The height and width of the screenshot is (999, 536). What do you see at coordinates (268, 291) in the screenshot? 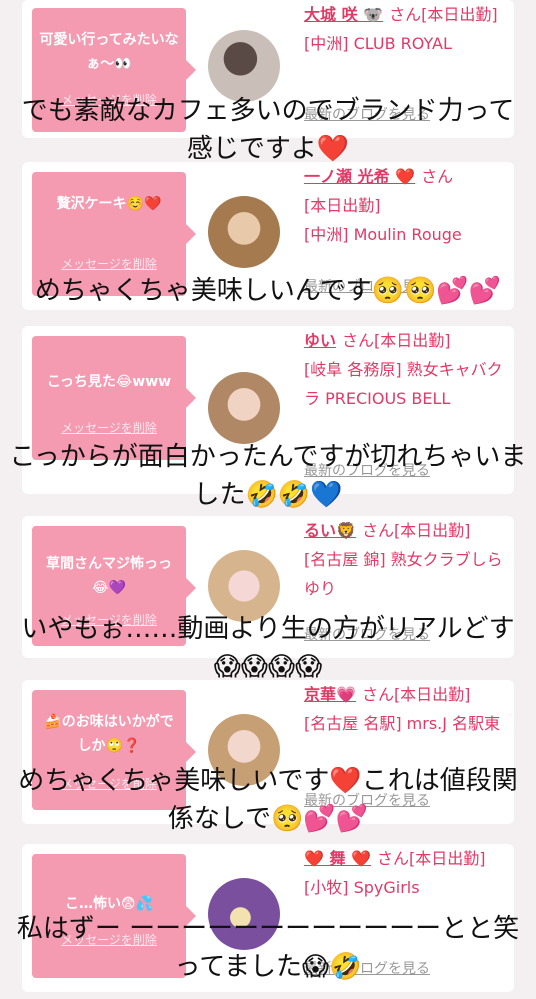
I see `caption-overlay: めちゃくちゃ美味しいんです🥺🥺💕💕` at bounding box center [268, 291].